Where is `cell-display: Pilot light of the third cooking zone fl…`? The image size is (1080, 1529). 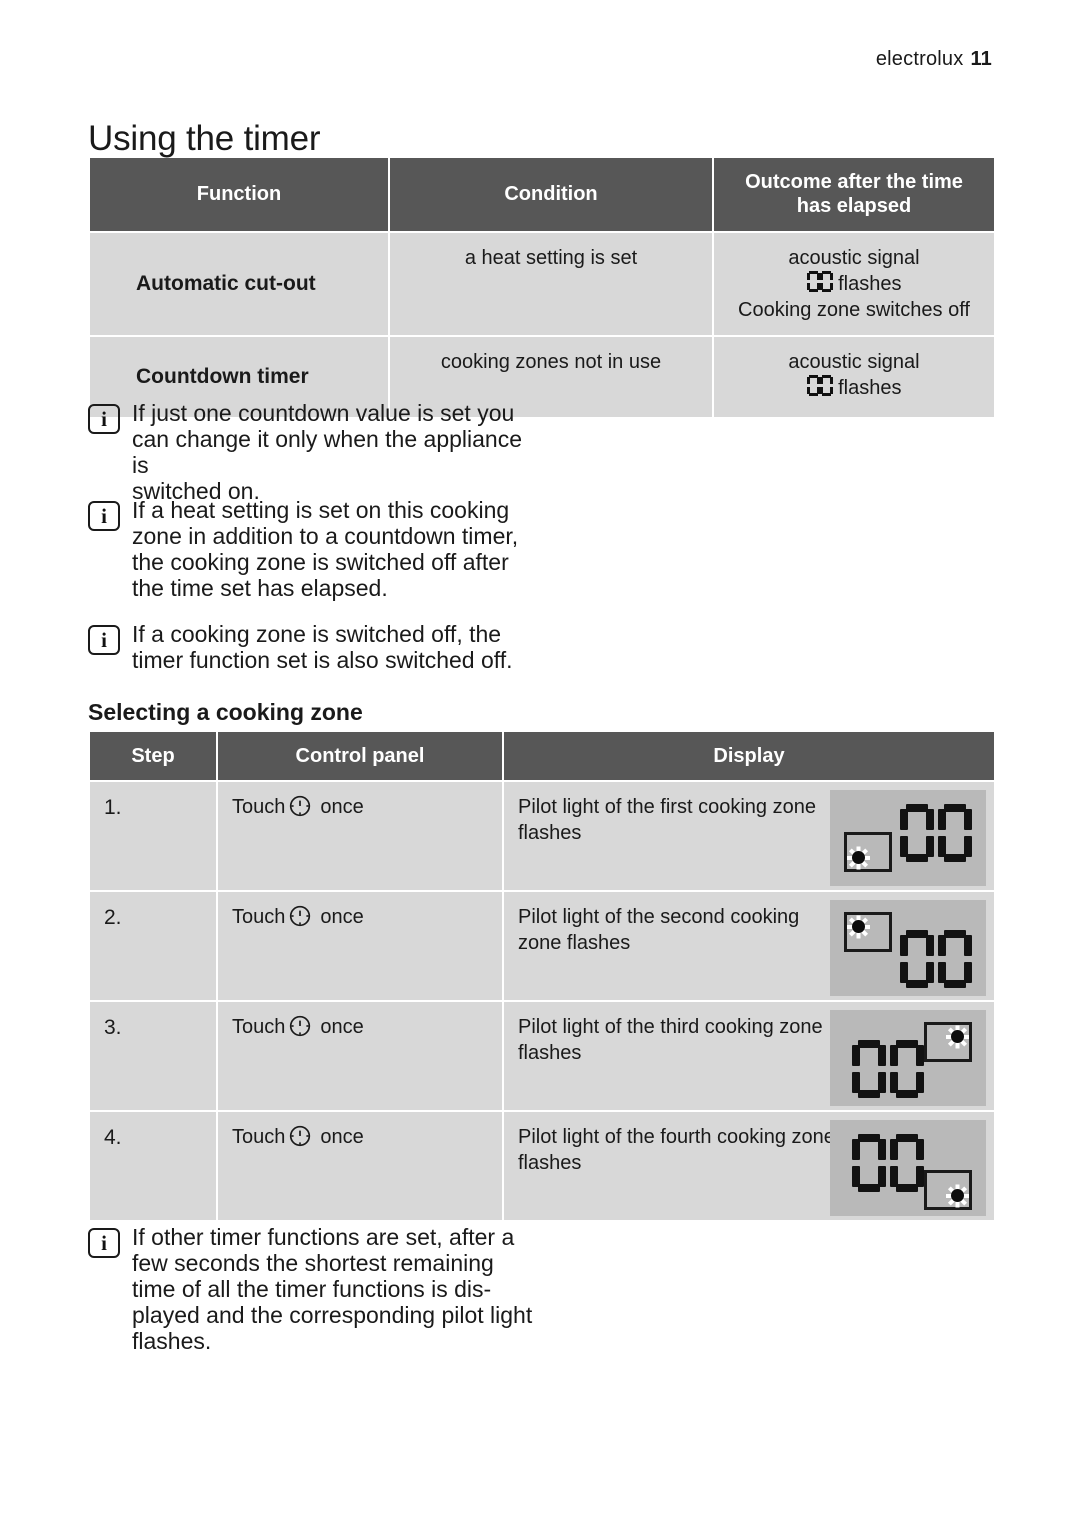
cell-display: Pilot light of the third cooking zone fl… is located at coordinates (749, 1056).